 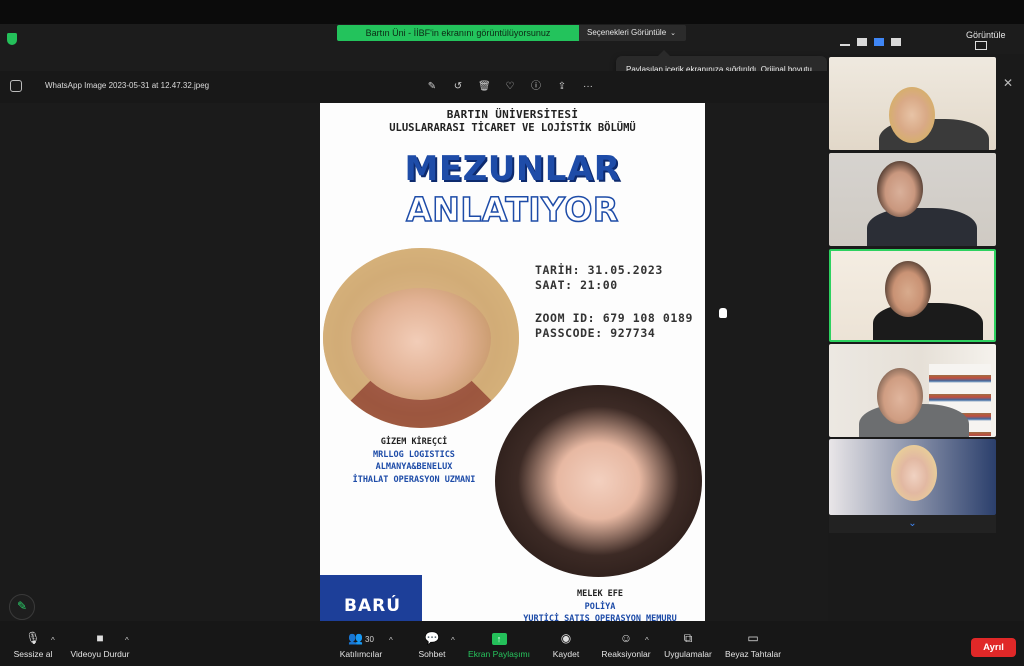 I want to click on share-screen-button: ↑ Ekran Paylaşımı, so click(x=499, y=645).